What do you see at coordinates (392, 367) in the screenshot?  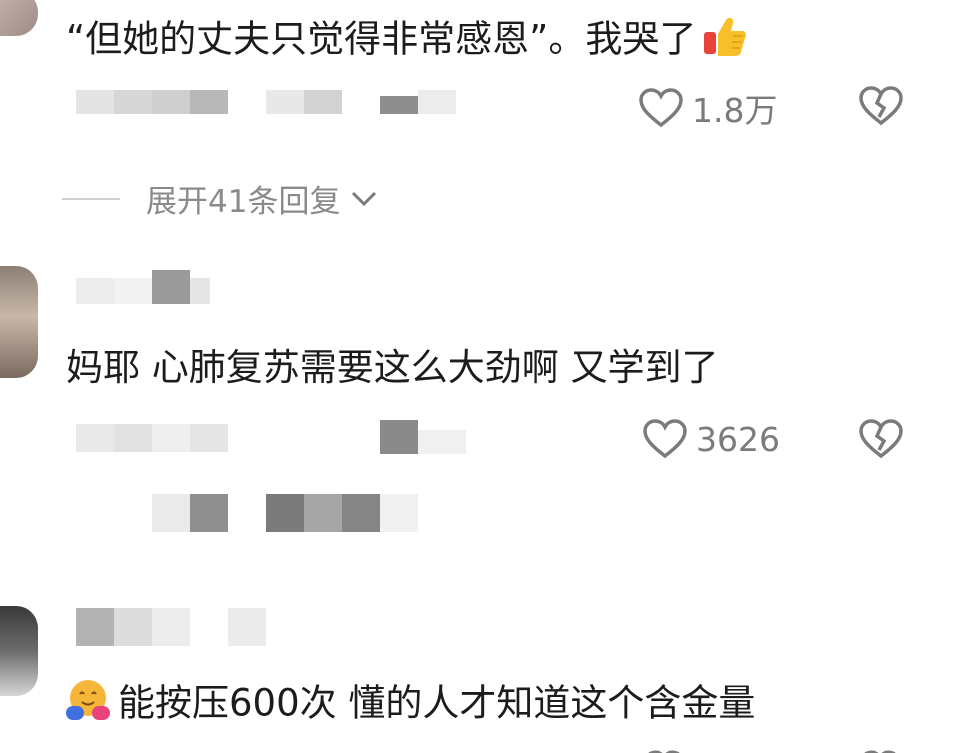 I see `comment-text: 妈耶 心肺复苏需要这么大劲啊 又学到了` at bounding box center [392, 367].